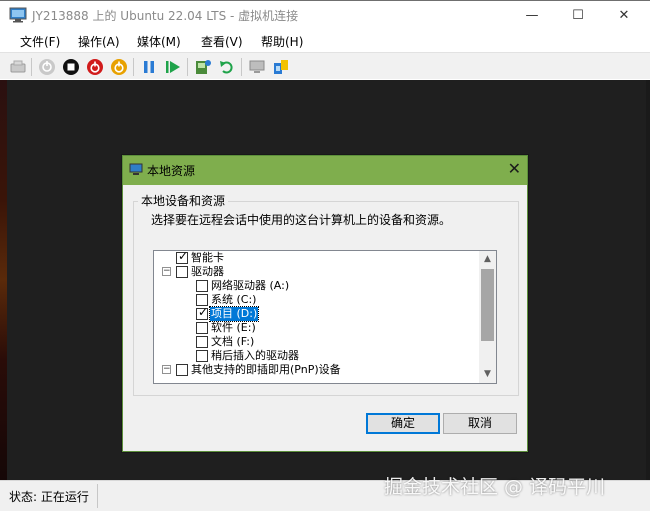 This screenshot has width=650, height=511. I want to click on tree-item-project-drive: ✓ 项目 (D:), so click(336, 313).